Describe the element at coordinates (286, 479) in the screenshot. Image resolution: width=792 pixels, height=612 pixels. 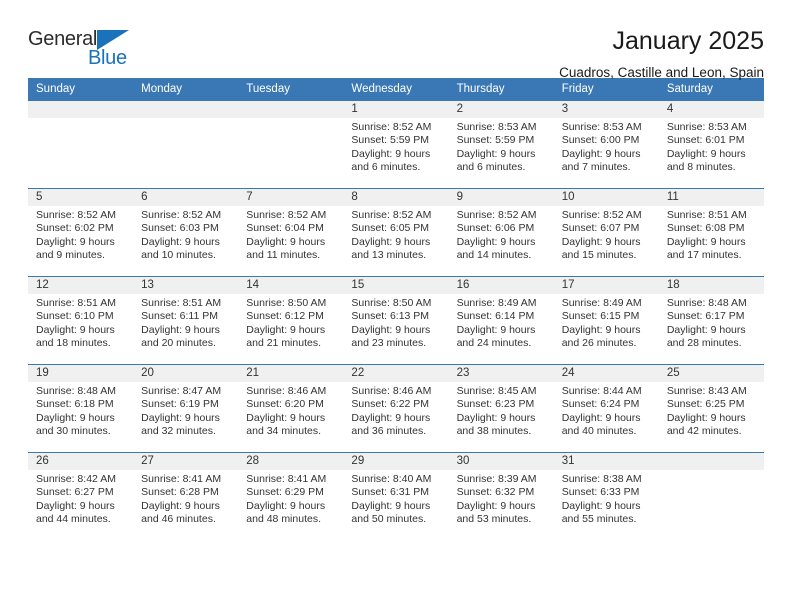
I see `sunrise-text: Sunrise: 8:41 AM` at that location.